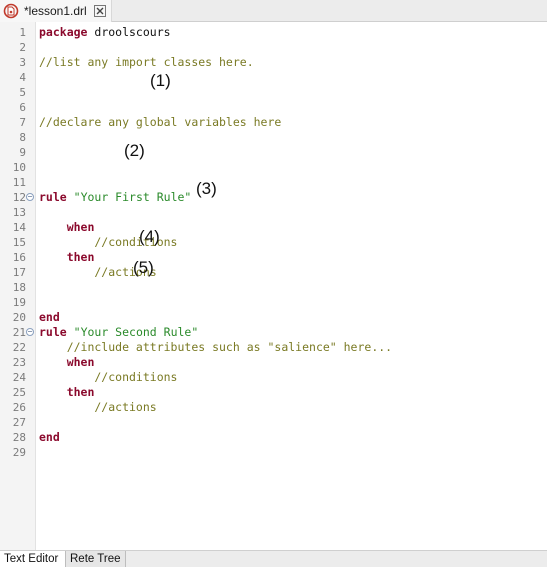 The image size is (547, 567). Describe the element at coordinates (273, 257) in the screenshot. I see `code-line: 16 then` at that location.